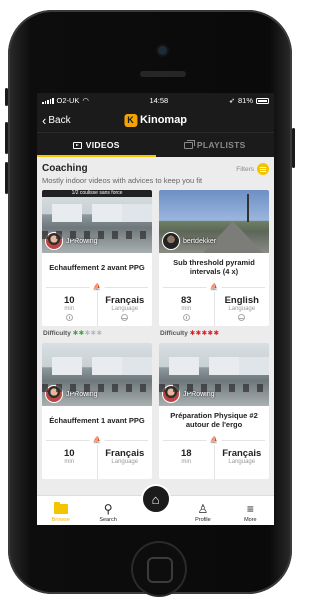 This screenshot has width=320, height=601. I want to click on tabbar-more-label: More, so click(250, 520).